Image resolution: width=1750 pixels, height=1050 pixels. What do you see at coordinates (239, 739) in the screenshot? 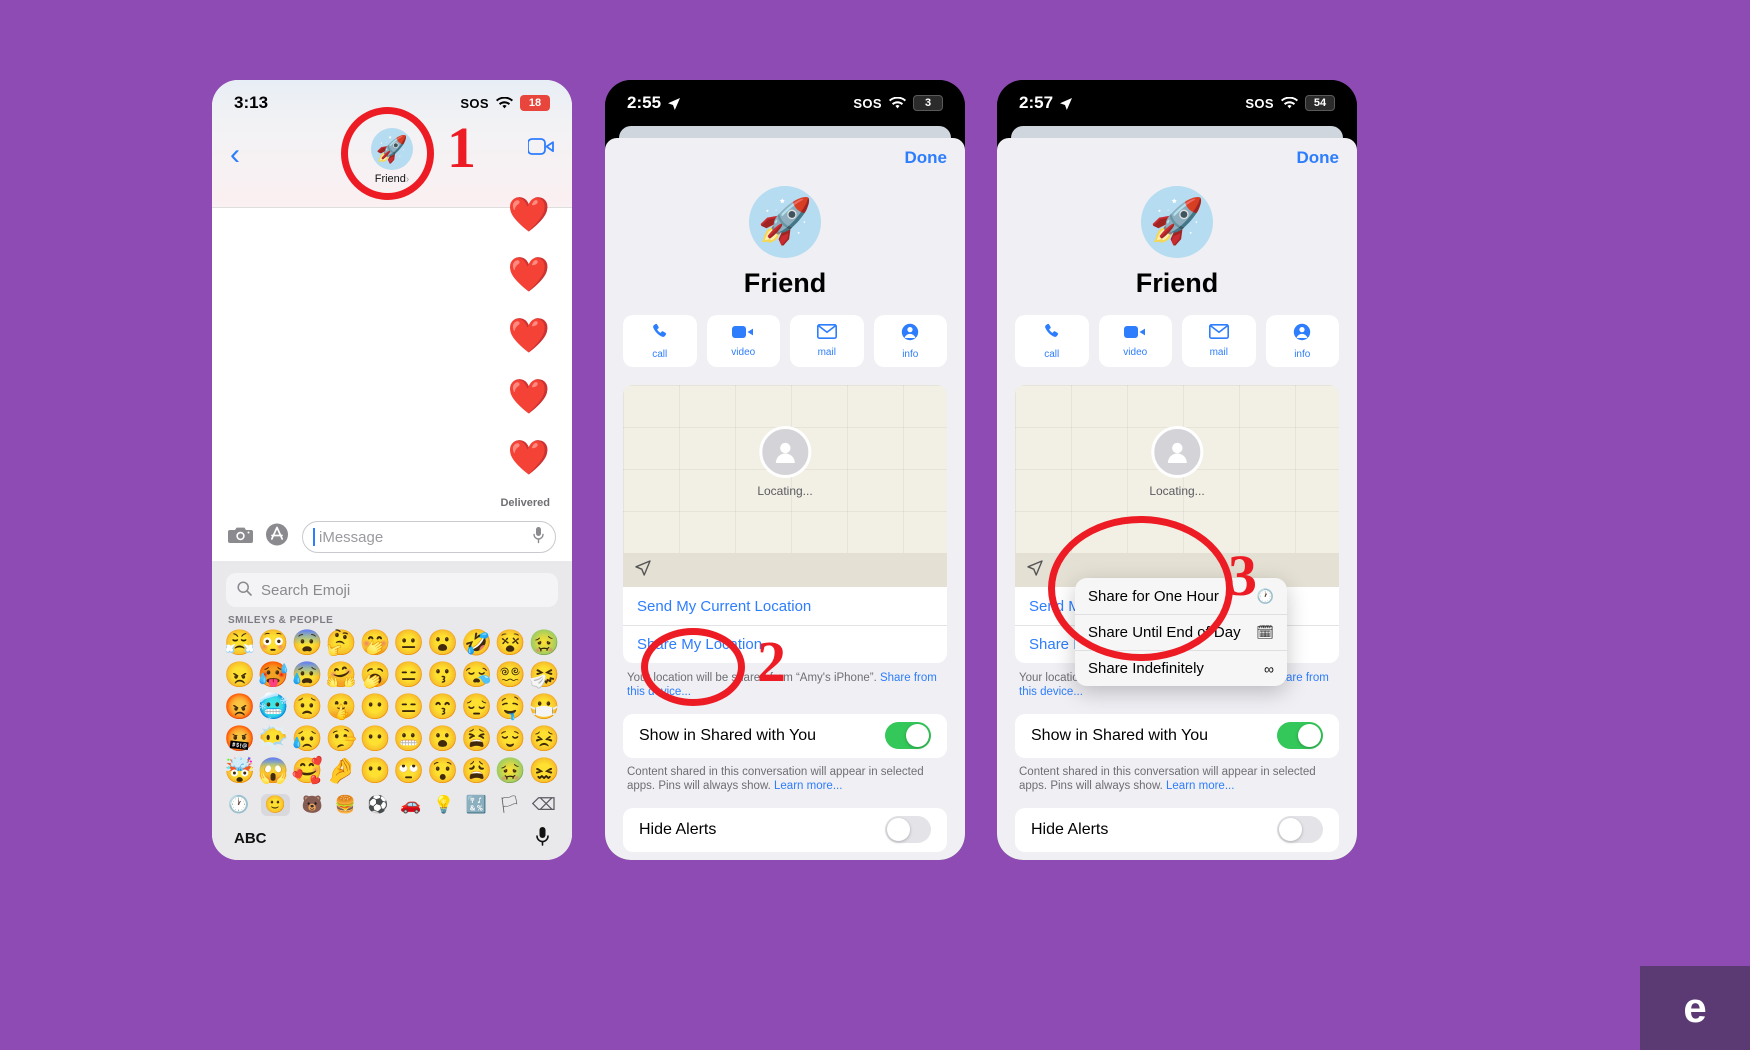
I see `emoji-key: 🤬` at bounding box center [239, 739].